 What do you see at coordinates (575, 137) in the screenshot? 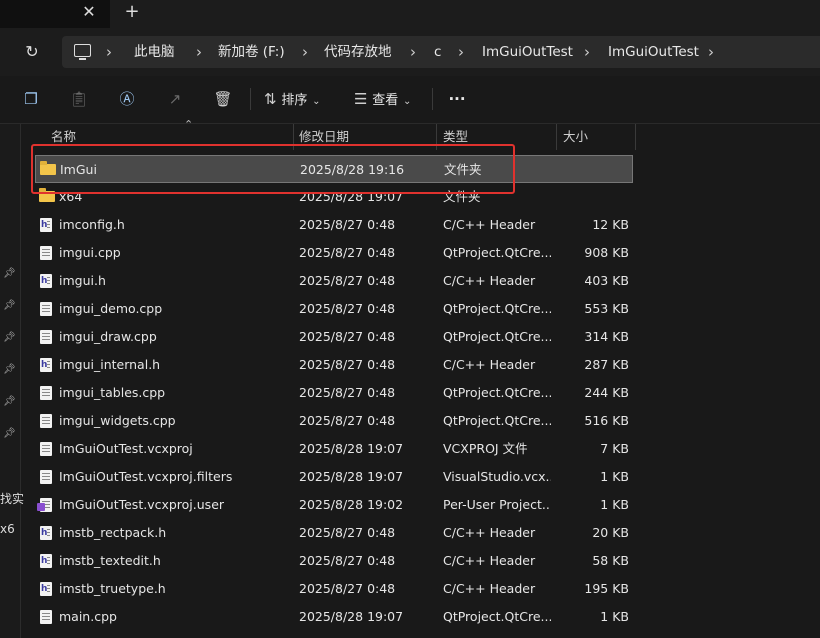
I see `column-size: 大小` at bounding box center [575, 137].